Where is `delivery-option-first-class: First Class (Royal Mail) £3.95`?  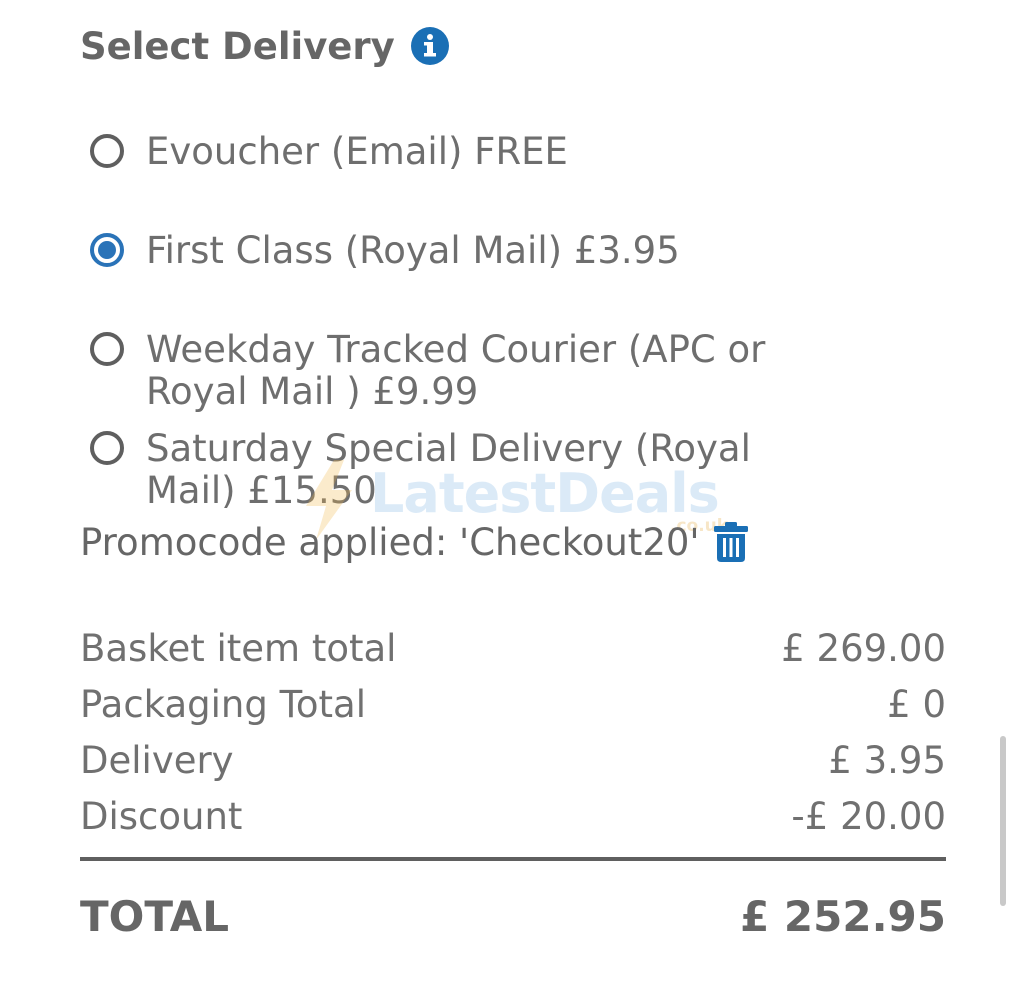 delivery-option-first-class: First Class (Royal Mail) £3.95 is located at coordinates (463, 251).